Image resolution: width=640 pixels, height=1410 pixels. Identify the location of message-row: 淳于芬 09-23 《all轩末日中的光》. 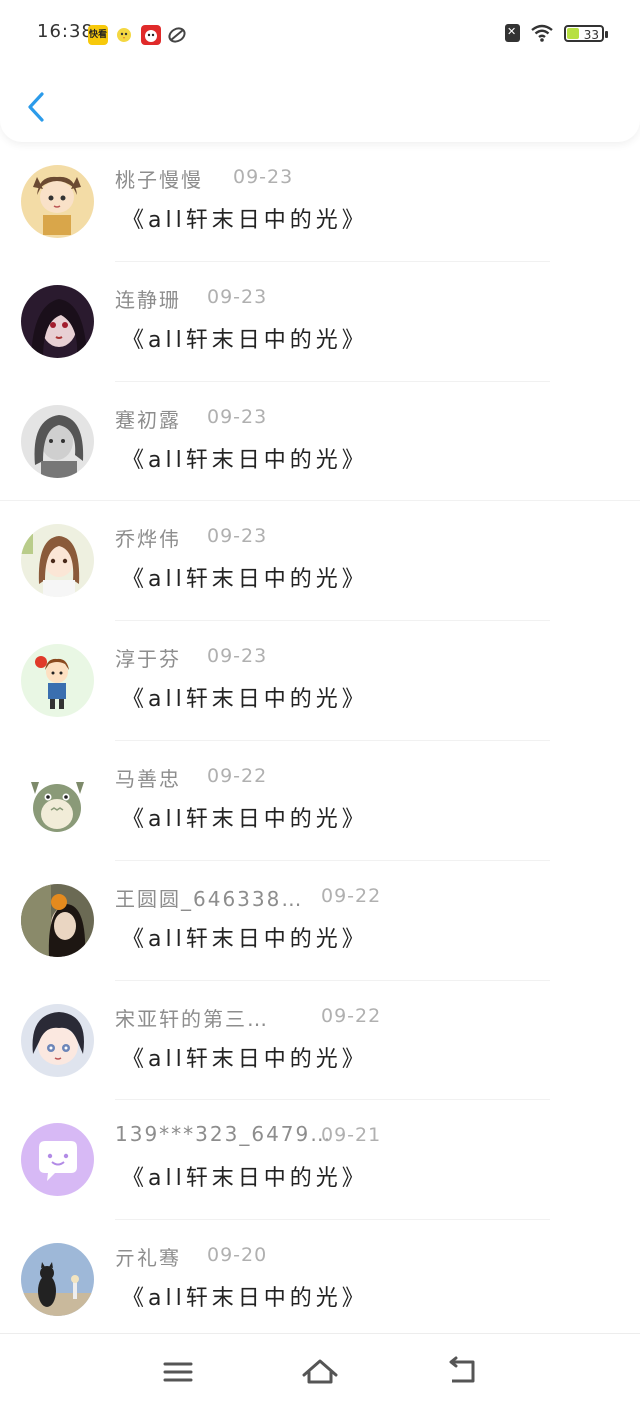
(320, 681).